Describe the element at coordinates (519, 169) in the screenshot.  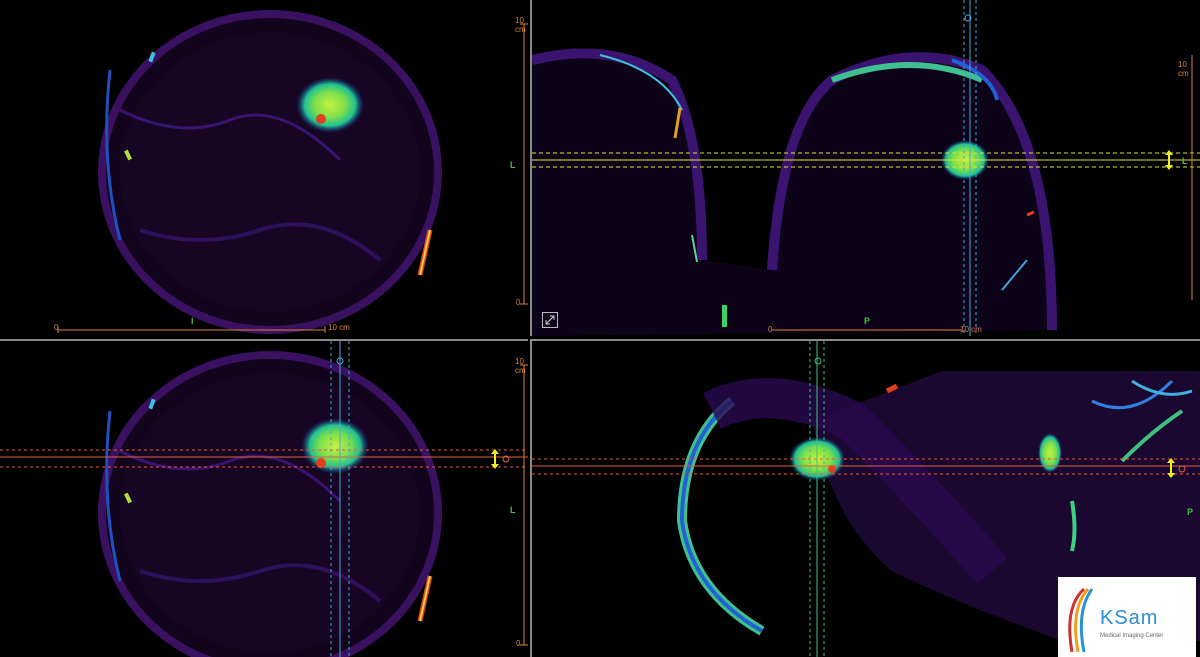
I see `vertical-ruler-top: 10 cm 0 L` at that location.